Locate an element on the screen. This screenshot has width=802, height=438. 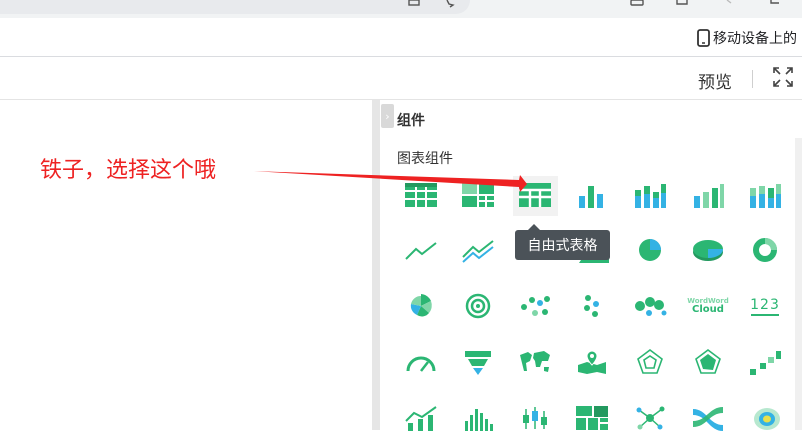
multi-line-chart-icon is located at coordinates (478, 250).